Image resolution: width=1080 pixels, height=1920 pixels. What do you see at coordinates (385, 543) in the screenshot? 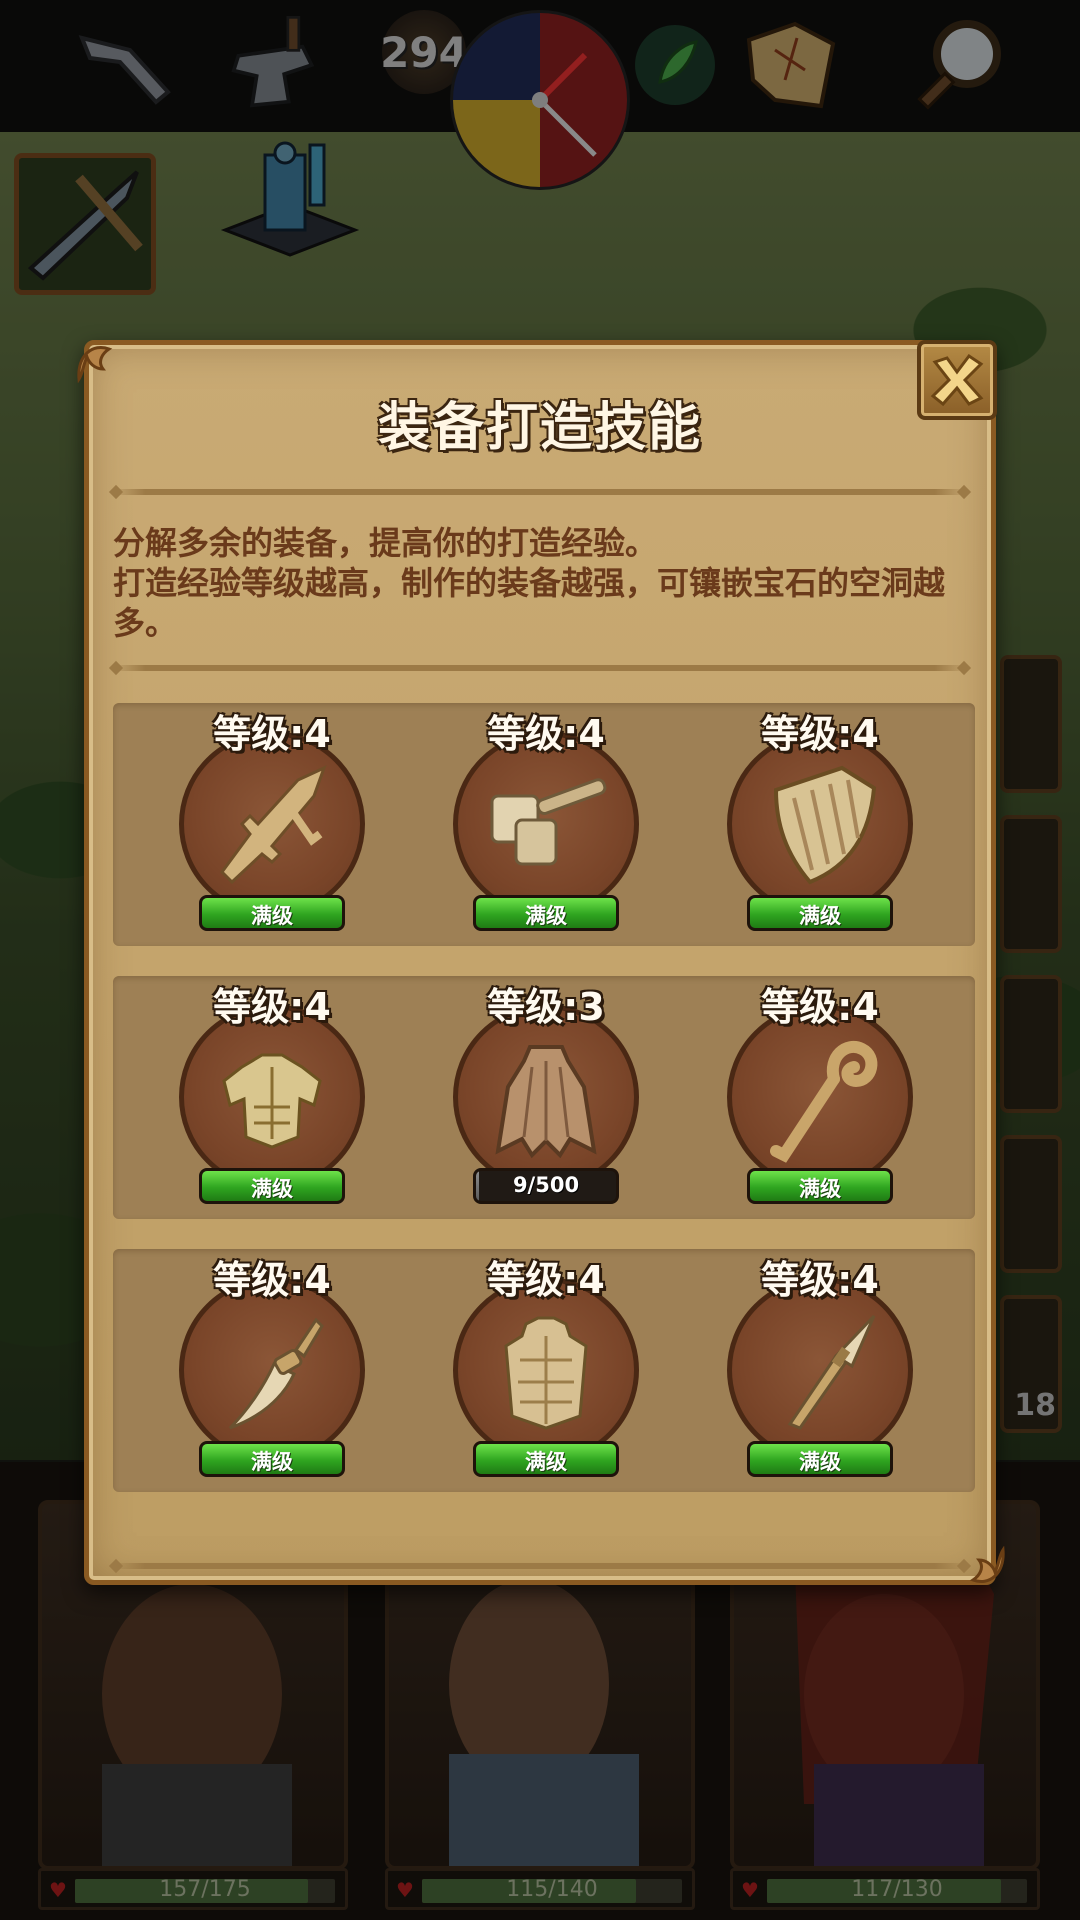
I see `description-line: 分解多余的装备，提高你的打造经验。` at bounding box center [385, 543].